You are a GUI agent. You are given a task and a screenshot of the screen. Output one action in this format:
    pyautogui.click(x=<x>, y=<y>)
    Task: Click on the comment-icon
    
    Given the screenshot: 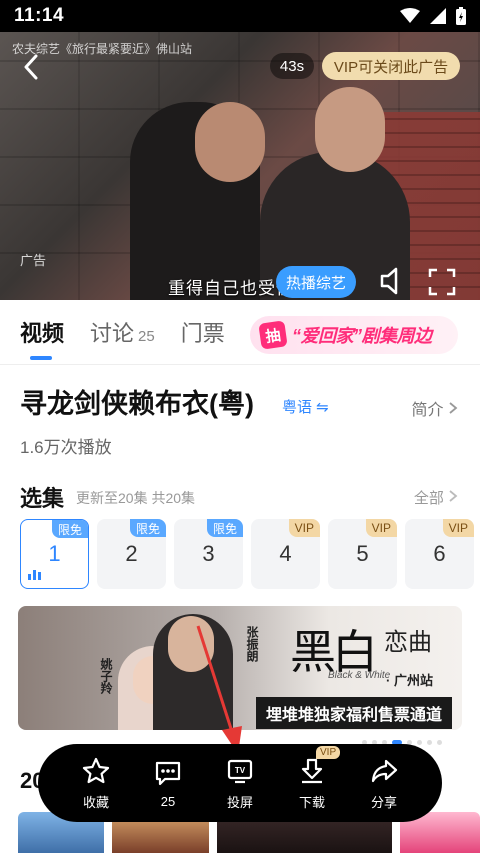 What is the action you would take?
    pyautogui.click(x=168, y=773)
    